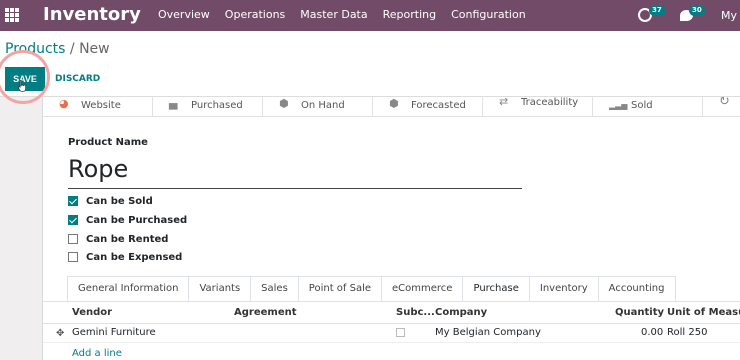 This screenshot has height=360, width=740. I want to click on uom-cell: Roll 250, so click(687, 332).